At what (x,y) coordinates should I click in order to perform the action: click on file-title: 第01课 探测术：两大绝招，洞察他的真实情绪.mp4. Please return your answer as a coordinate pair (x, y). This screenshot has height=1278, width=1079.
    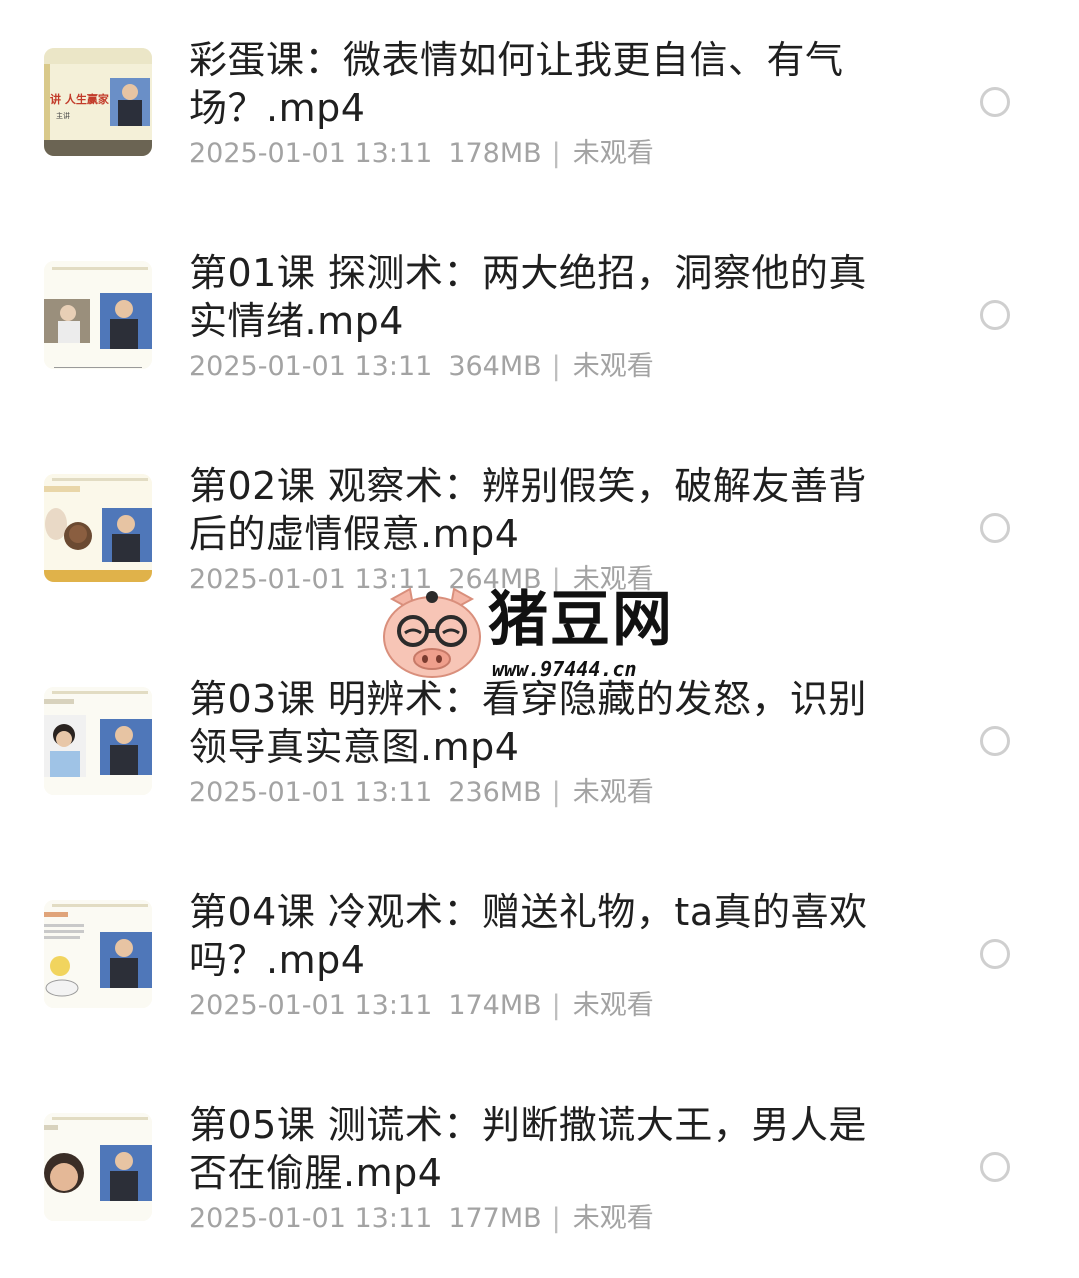
    Looking at the image, I should click on (539, 297).